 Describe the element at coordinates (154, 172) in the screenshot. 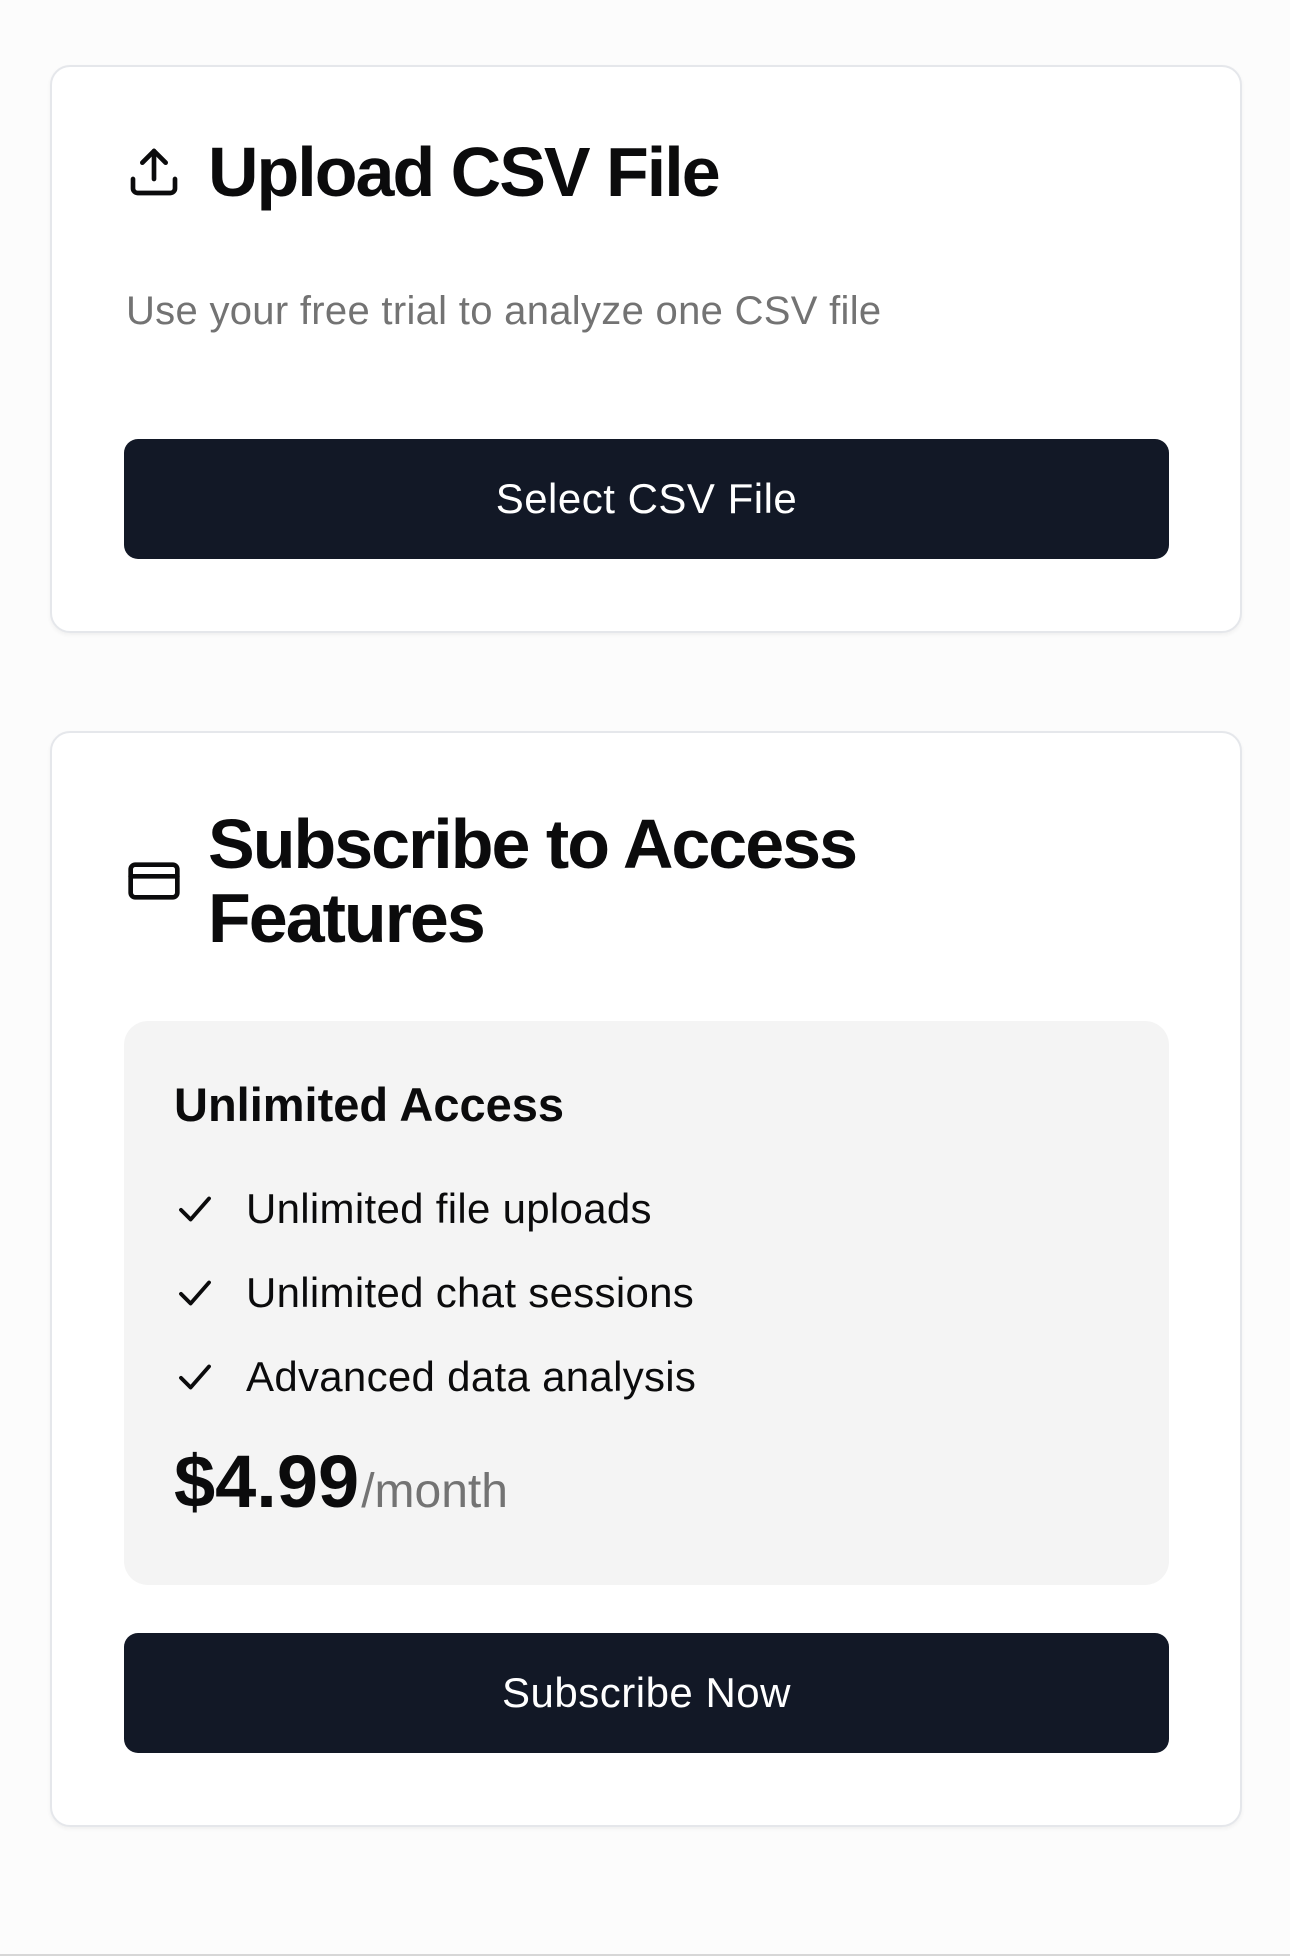

I see `upload-icon` at that location.